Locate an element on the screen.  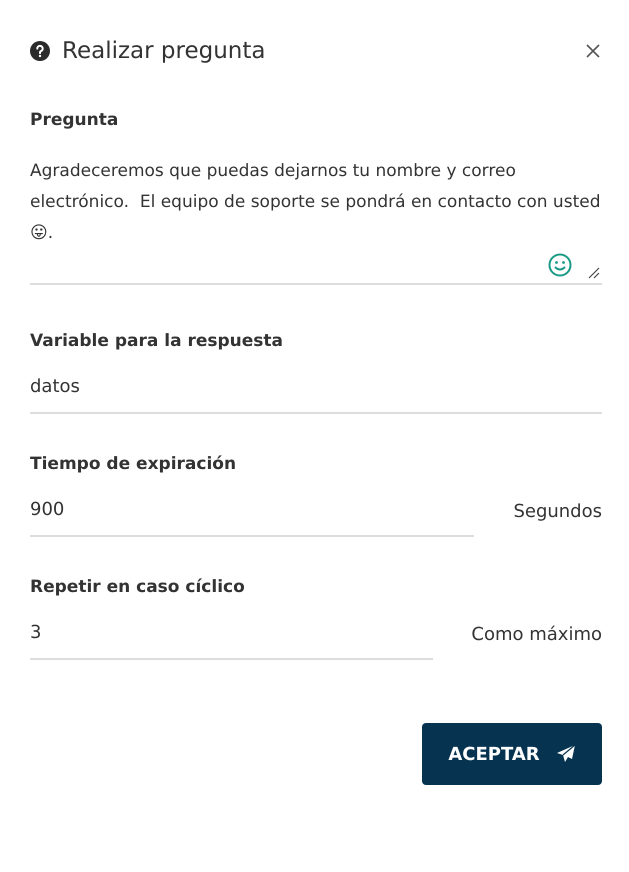
help-icon is located at coordinates (40, 51).